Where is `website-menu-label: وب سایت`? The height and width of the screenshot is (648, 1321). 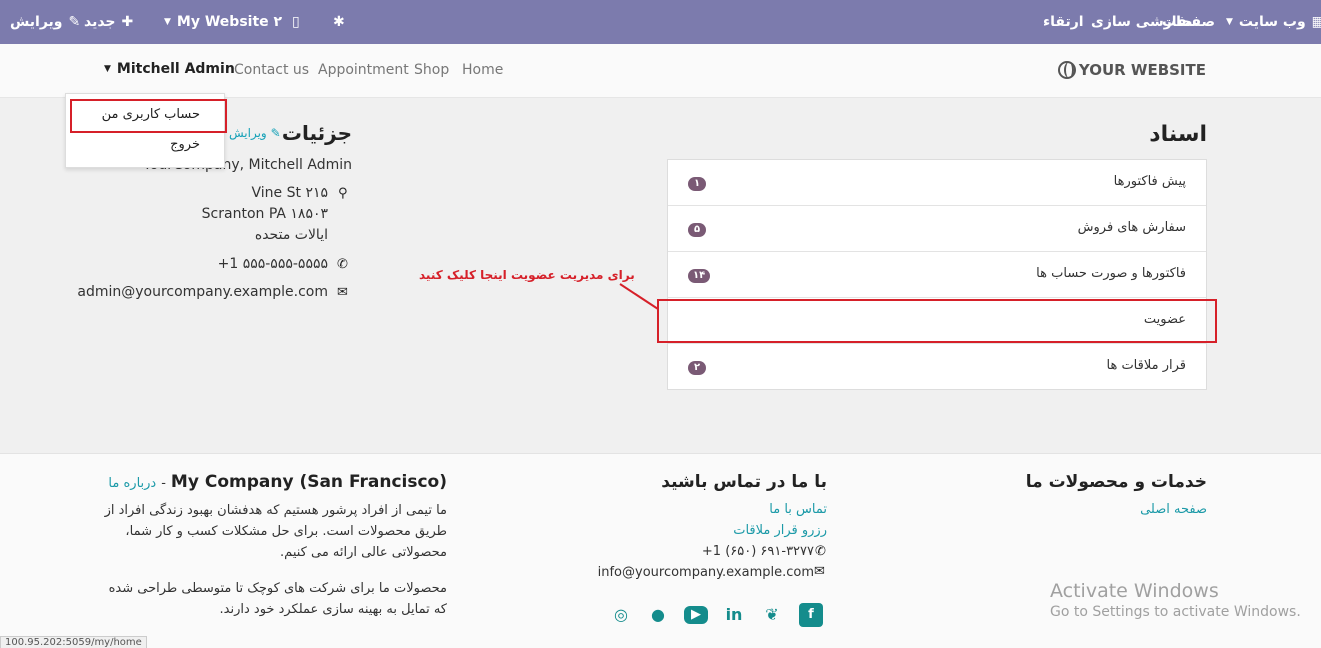 website-menu-label: وب سایت is located at coordinates (1272, 22).